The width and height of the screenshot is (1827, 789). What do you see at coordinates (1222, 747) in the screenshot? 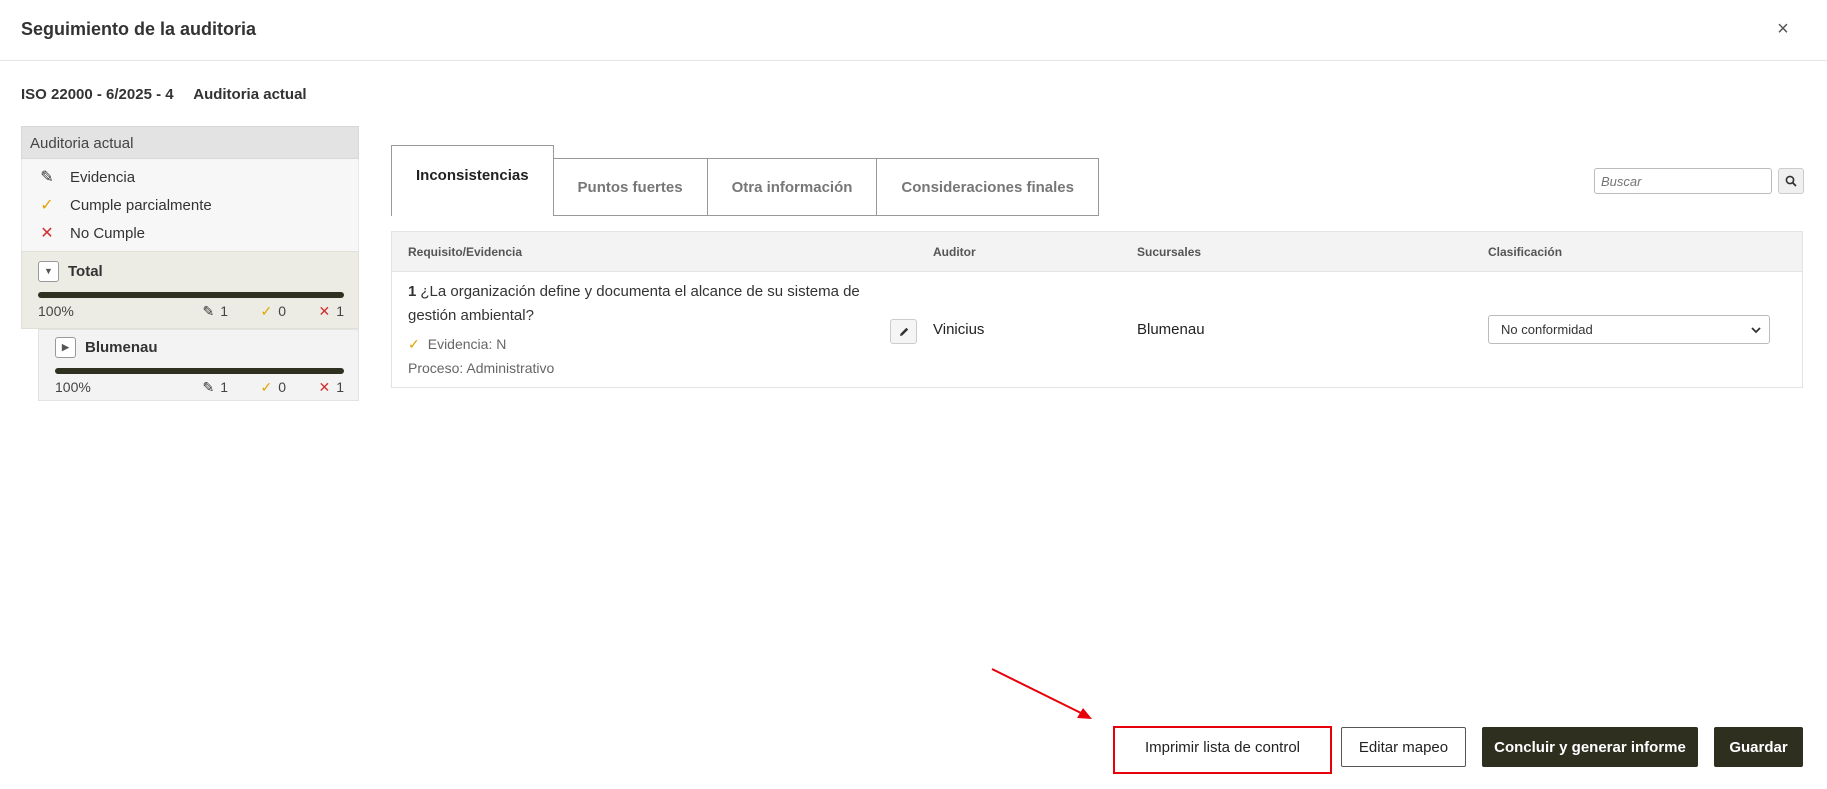
I see `print-checklist-button: Imprimir lista de control` at bounding box center [1222, 747].